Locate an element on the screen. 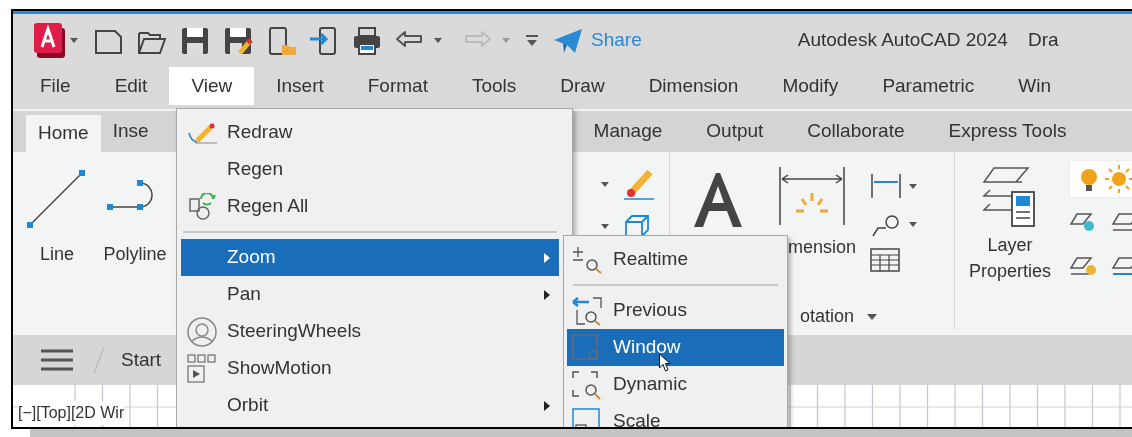 The width and height of the screenshot is (1132, 437). mouse-cursor-icon is located at coordinates (665, 363).